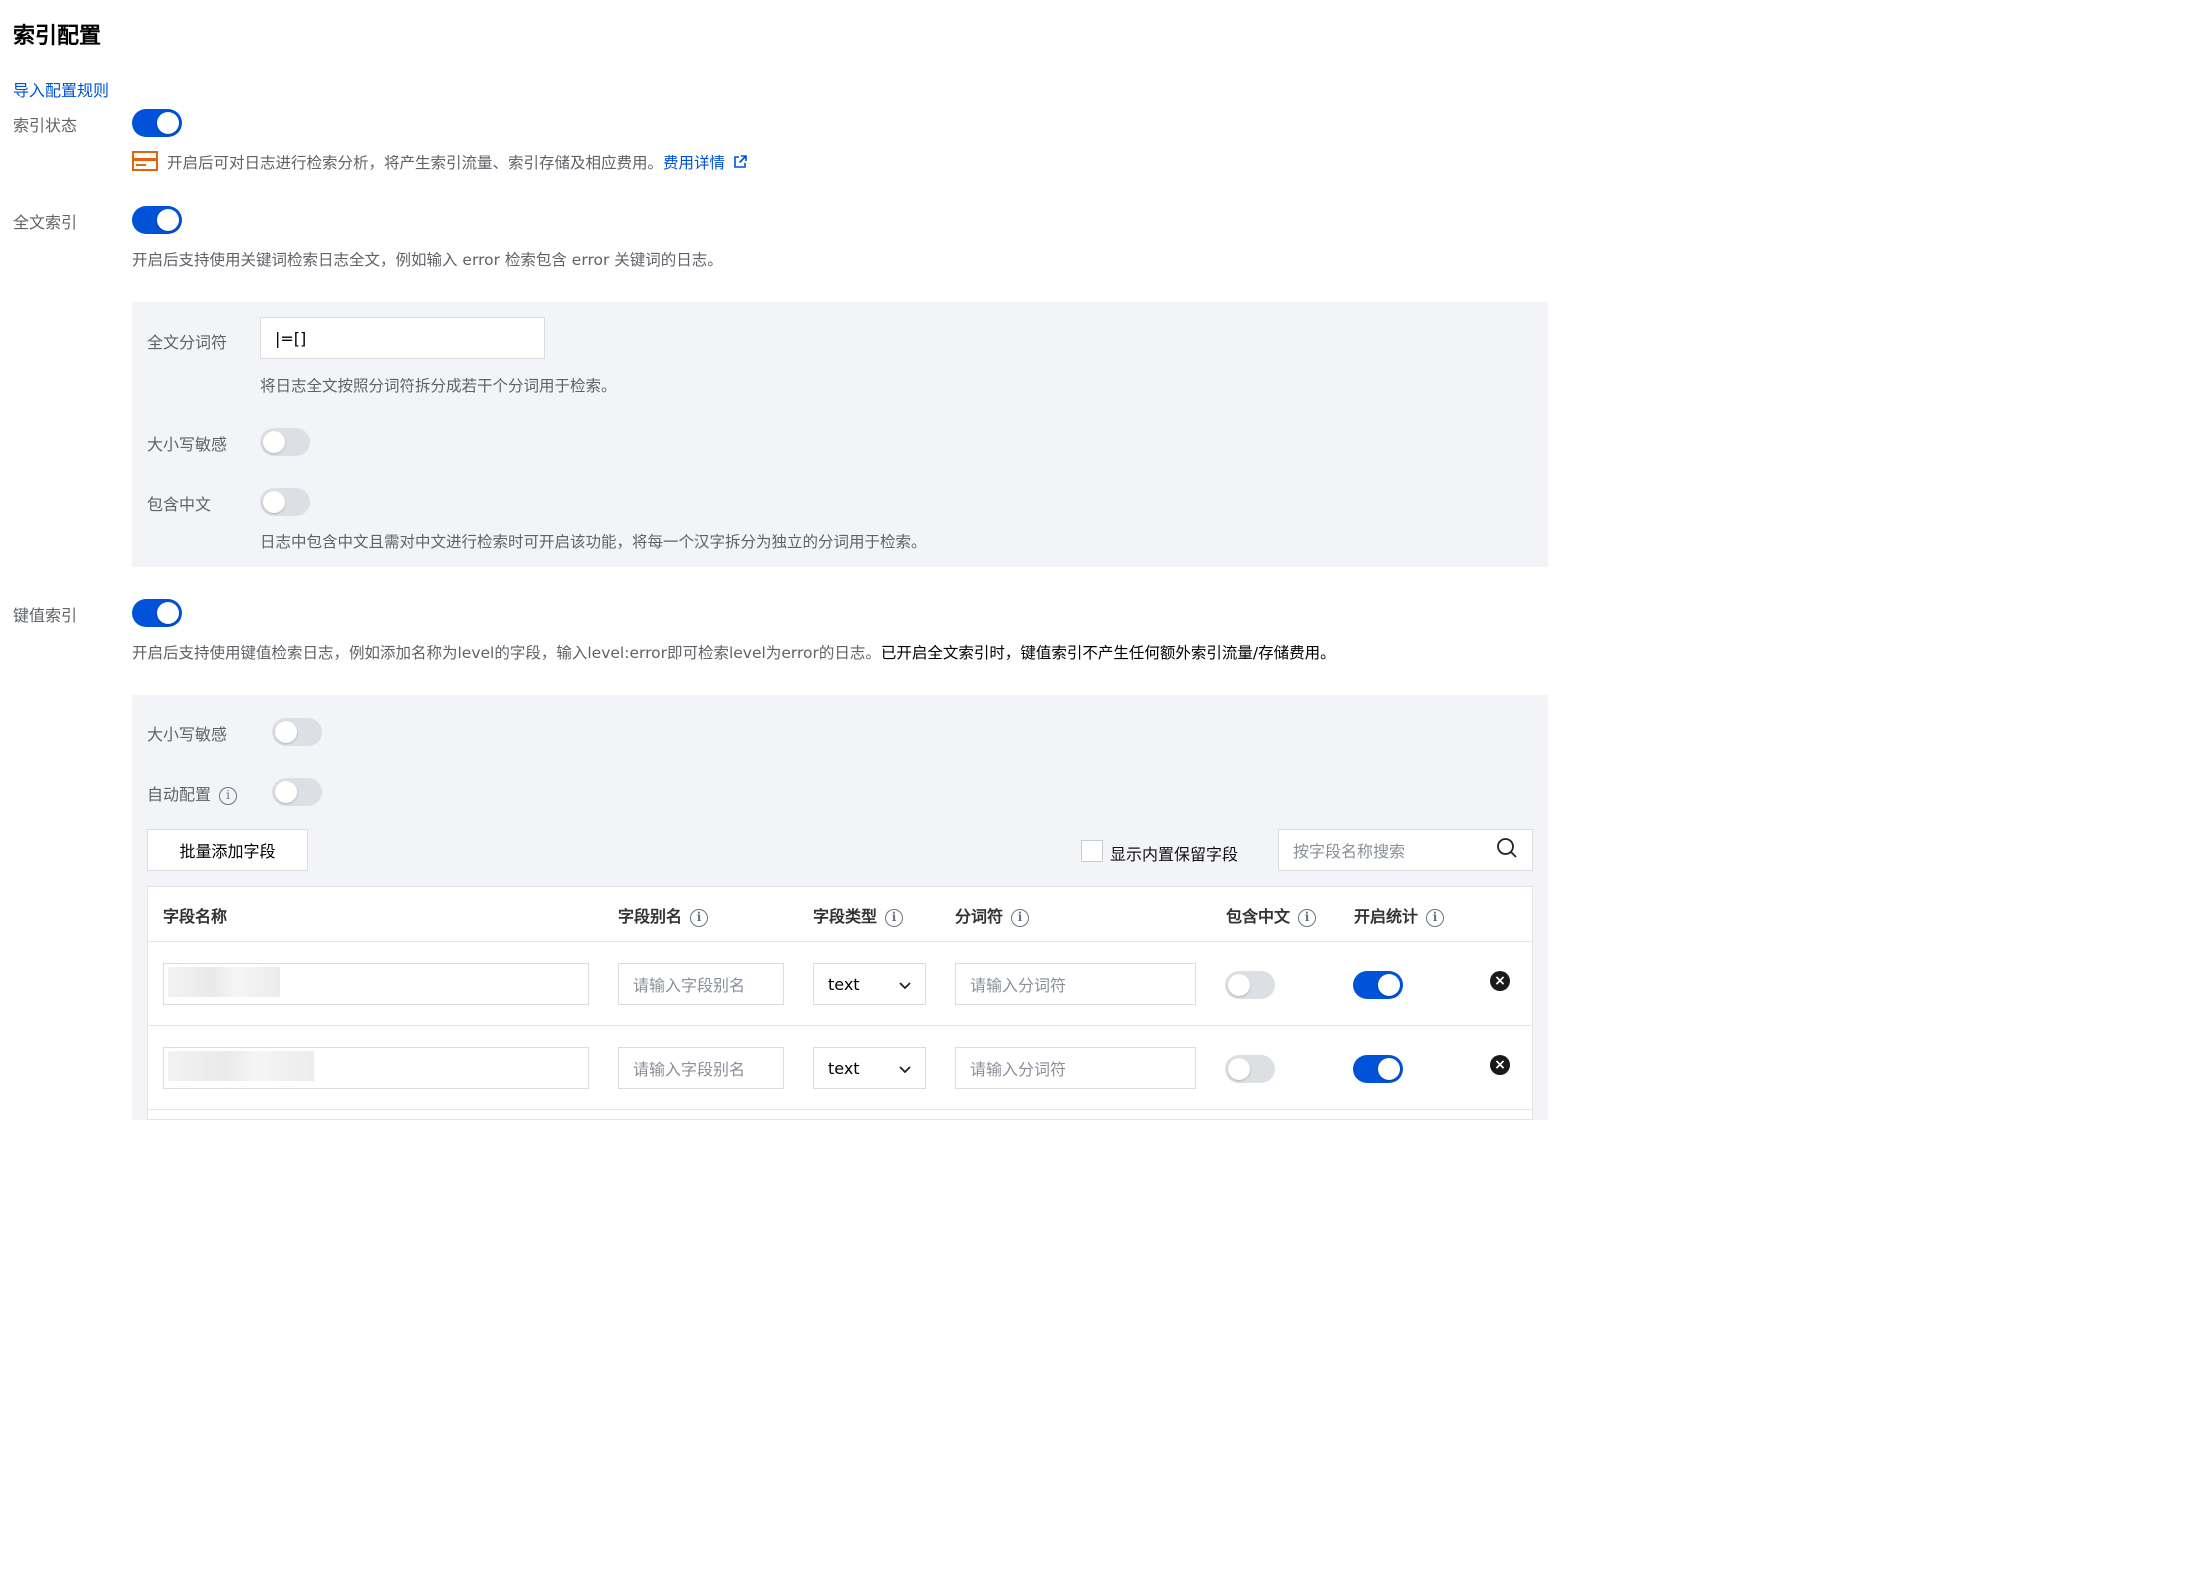 The height and width of the screenshot is (1574, 2204). I want to click on kv-auto-label: 自动配置 i, so click(192, 793).